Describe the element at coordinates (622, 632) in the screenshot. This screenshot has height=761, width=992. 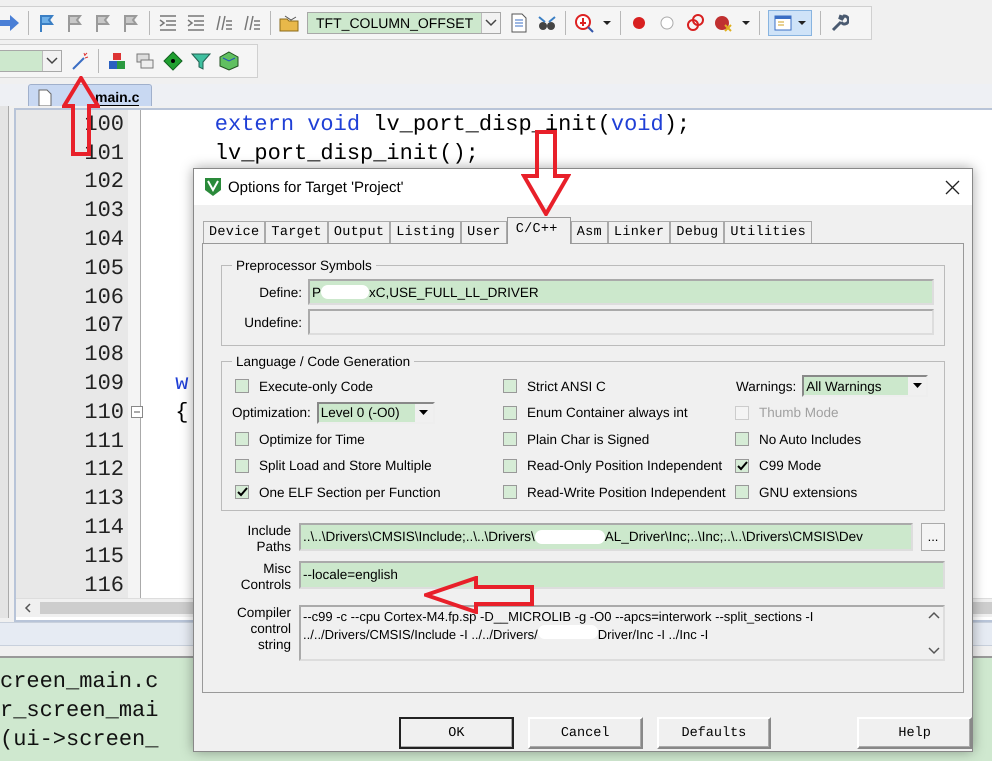
I see `compiler-string-field: --c99 -c --cpu Cortex-M4.fp.sp -D__MICROLIB -g -O0 --apcs=interwork --split_sections -I ../../Drivers/CMSIS/Include -I ../../Drivers/ Driver/Inc -I ../Inc -I` at that location.